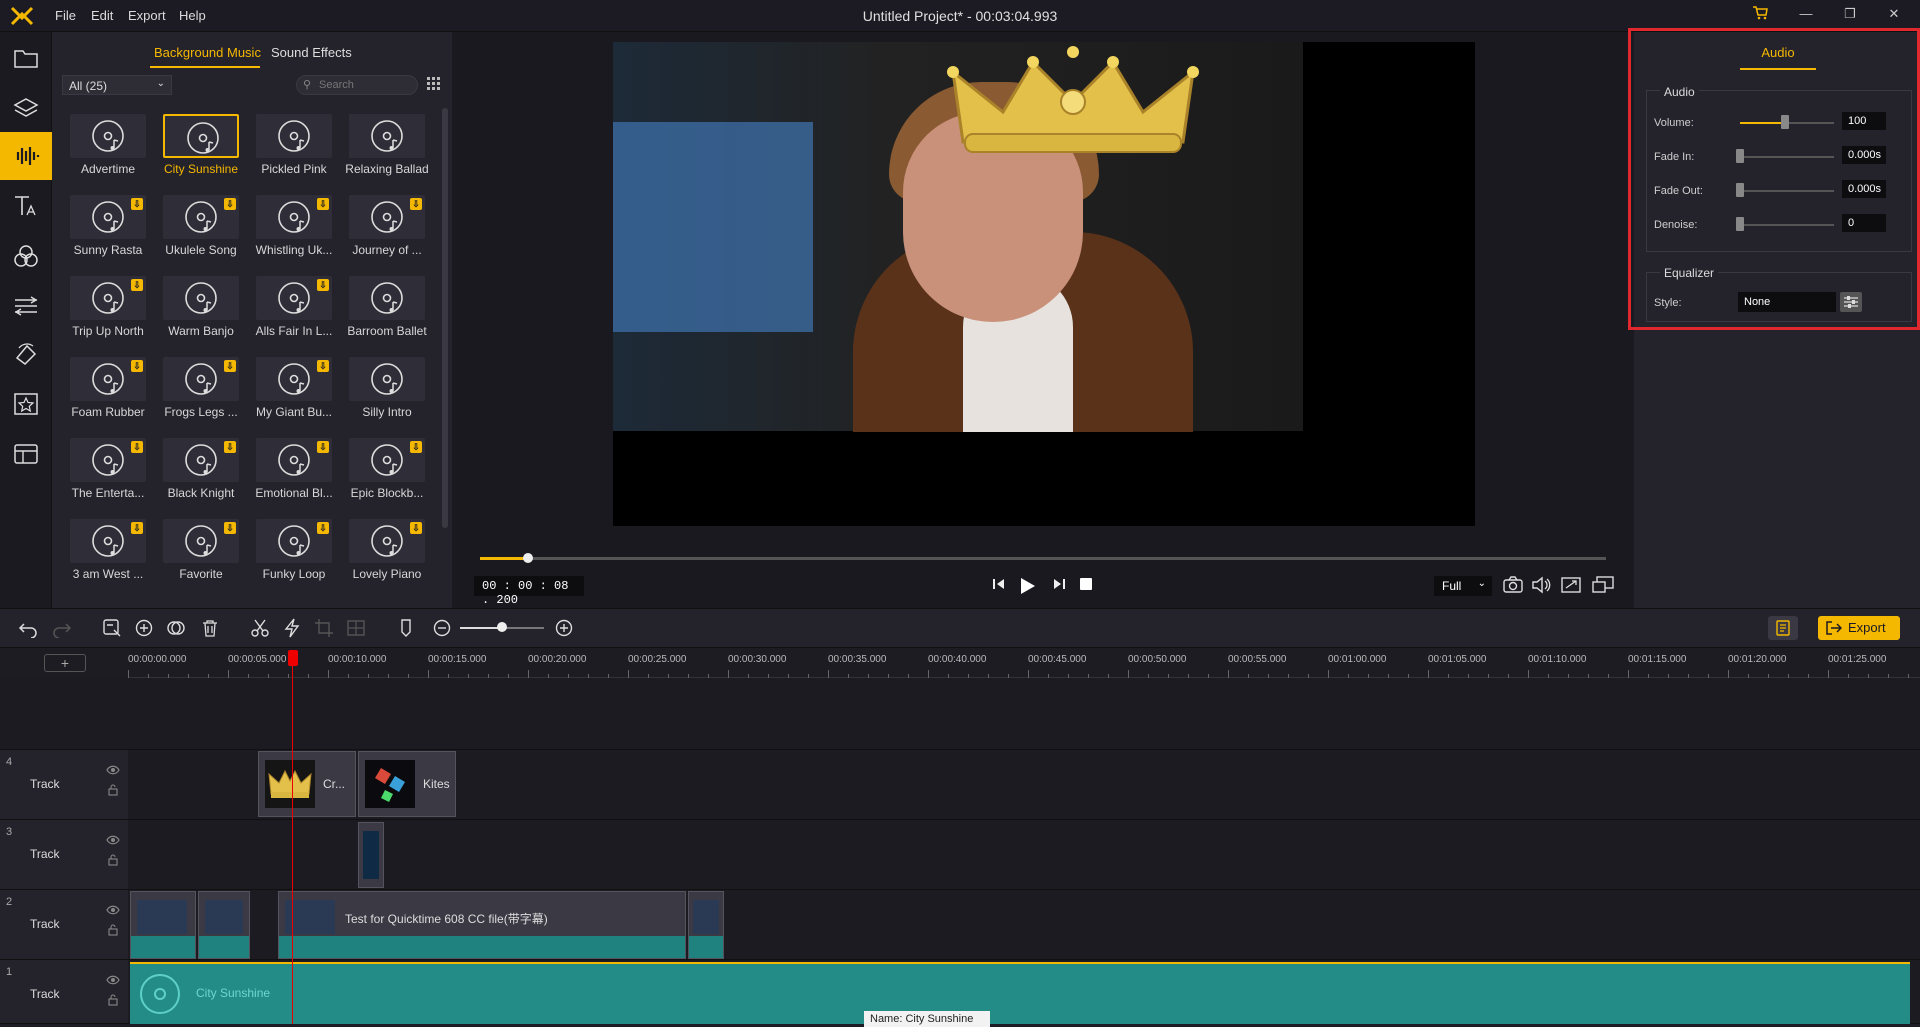  Describe the element at coordinates (324, 628) in the screenshot. I see `crop-icon` at that location.